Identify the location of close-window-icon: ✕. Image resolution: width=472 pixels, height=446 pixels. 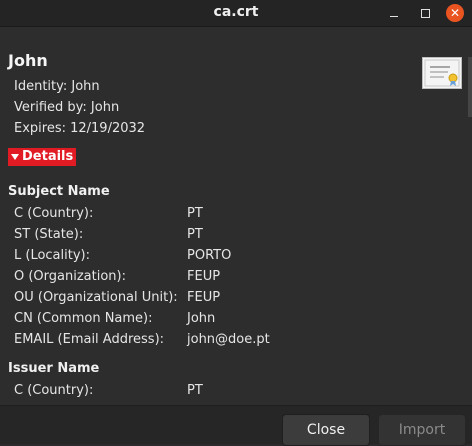
(455, 13).